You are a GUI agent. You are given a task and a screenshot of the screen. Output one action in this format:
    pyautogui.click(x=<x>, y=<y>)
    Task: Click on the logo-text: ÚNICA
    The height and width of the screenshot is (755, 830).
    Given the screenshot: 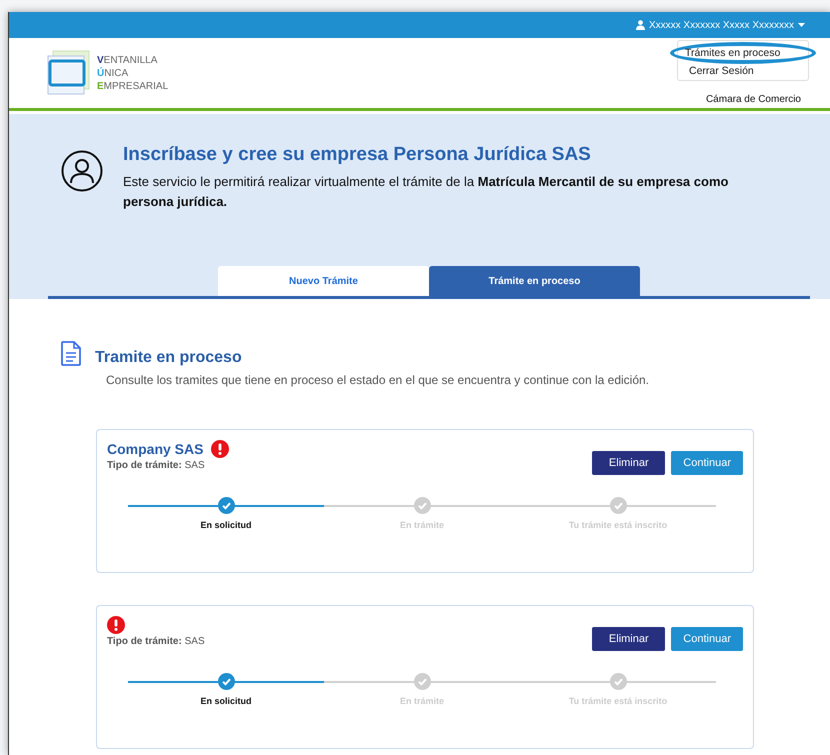 What is the action you would take?
    pyautogui.click(x=113, y=73)
    